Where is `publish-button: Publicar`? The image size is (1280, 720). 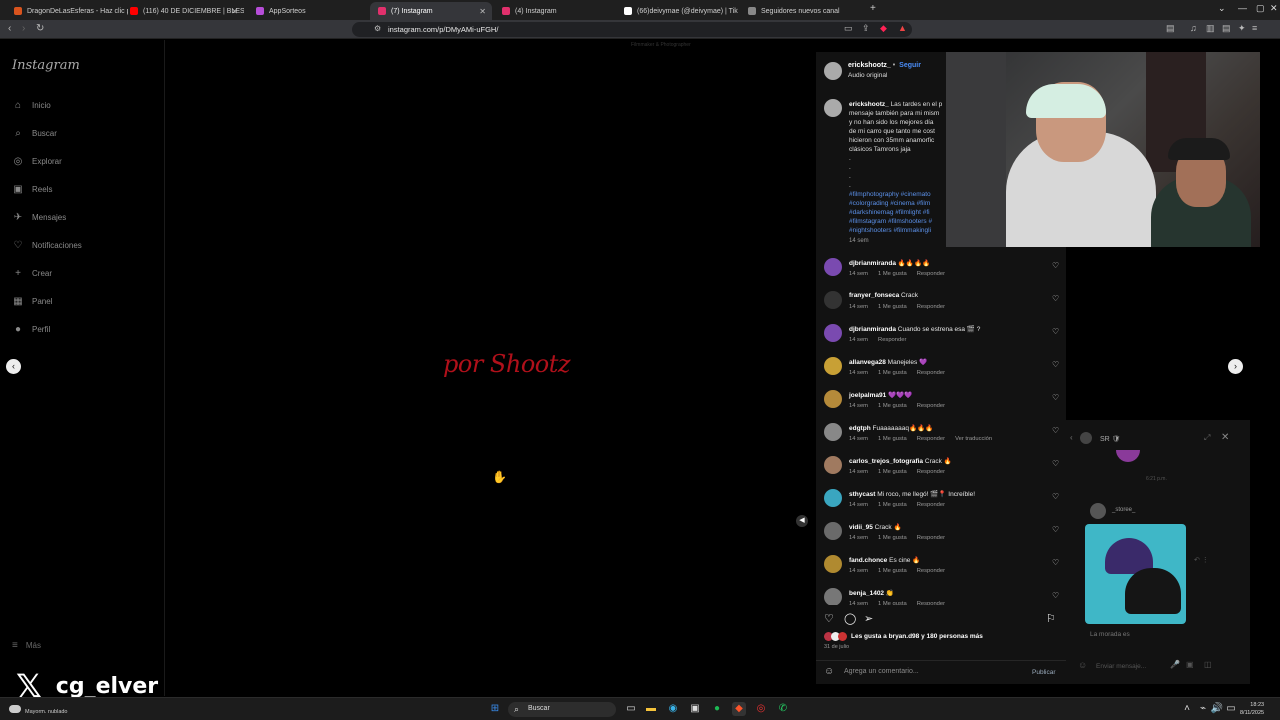
publish-button: Publicar is located at coordinates (1043, 672).